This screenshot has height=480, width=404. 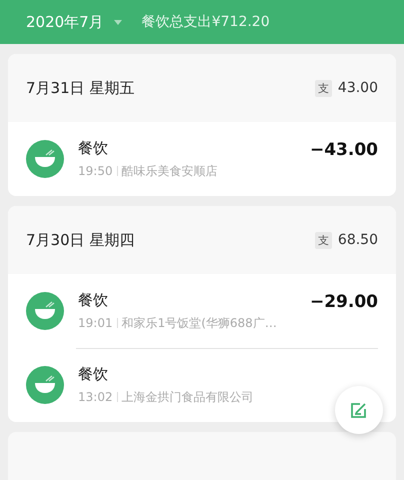 I want to click on transaction-time: 19:50, so click(x=95, y=171).